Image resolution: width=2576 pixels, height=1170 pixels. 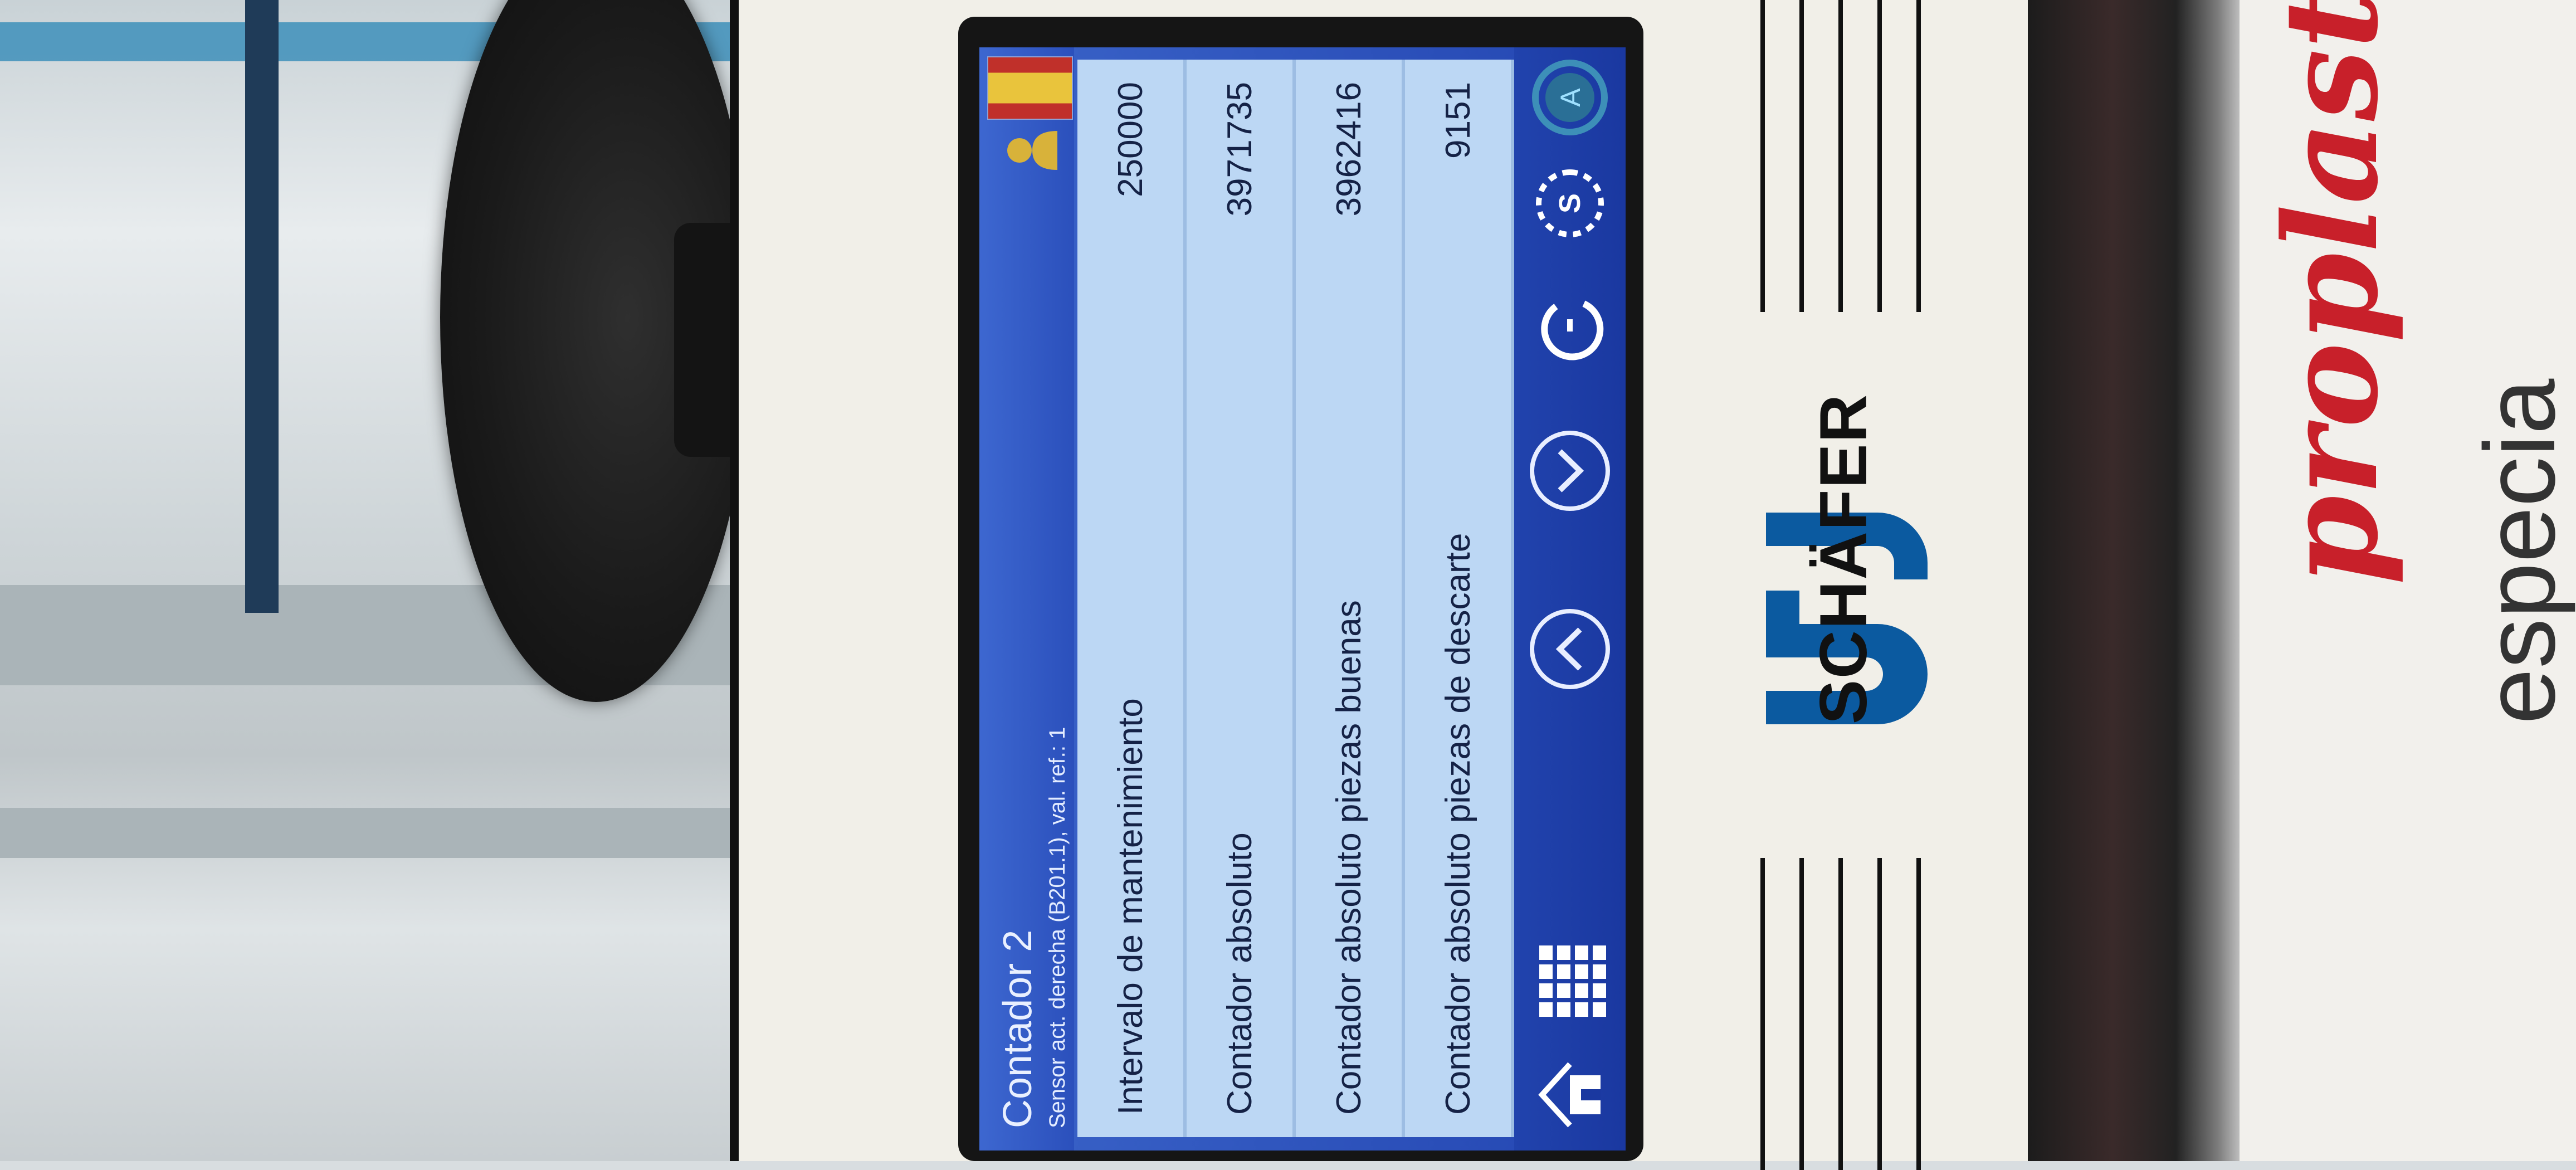 What do you see at coordinates (1569, 649) in the screenshot?
I see `arrow-up-icon` at bounding box center [1569, 649].